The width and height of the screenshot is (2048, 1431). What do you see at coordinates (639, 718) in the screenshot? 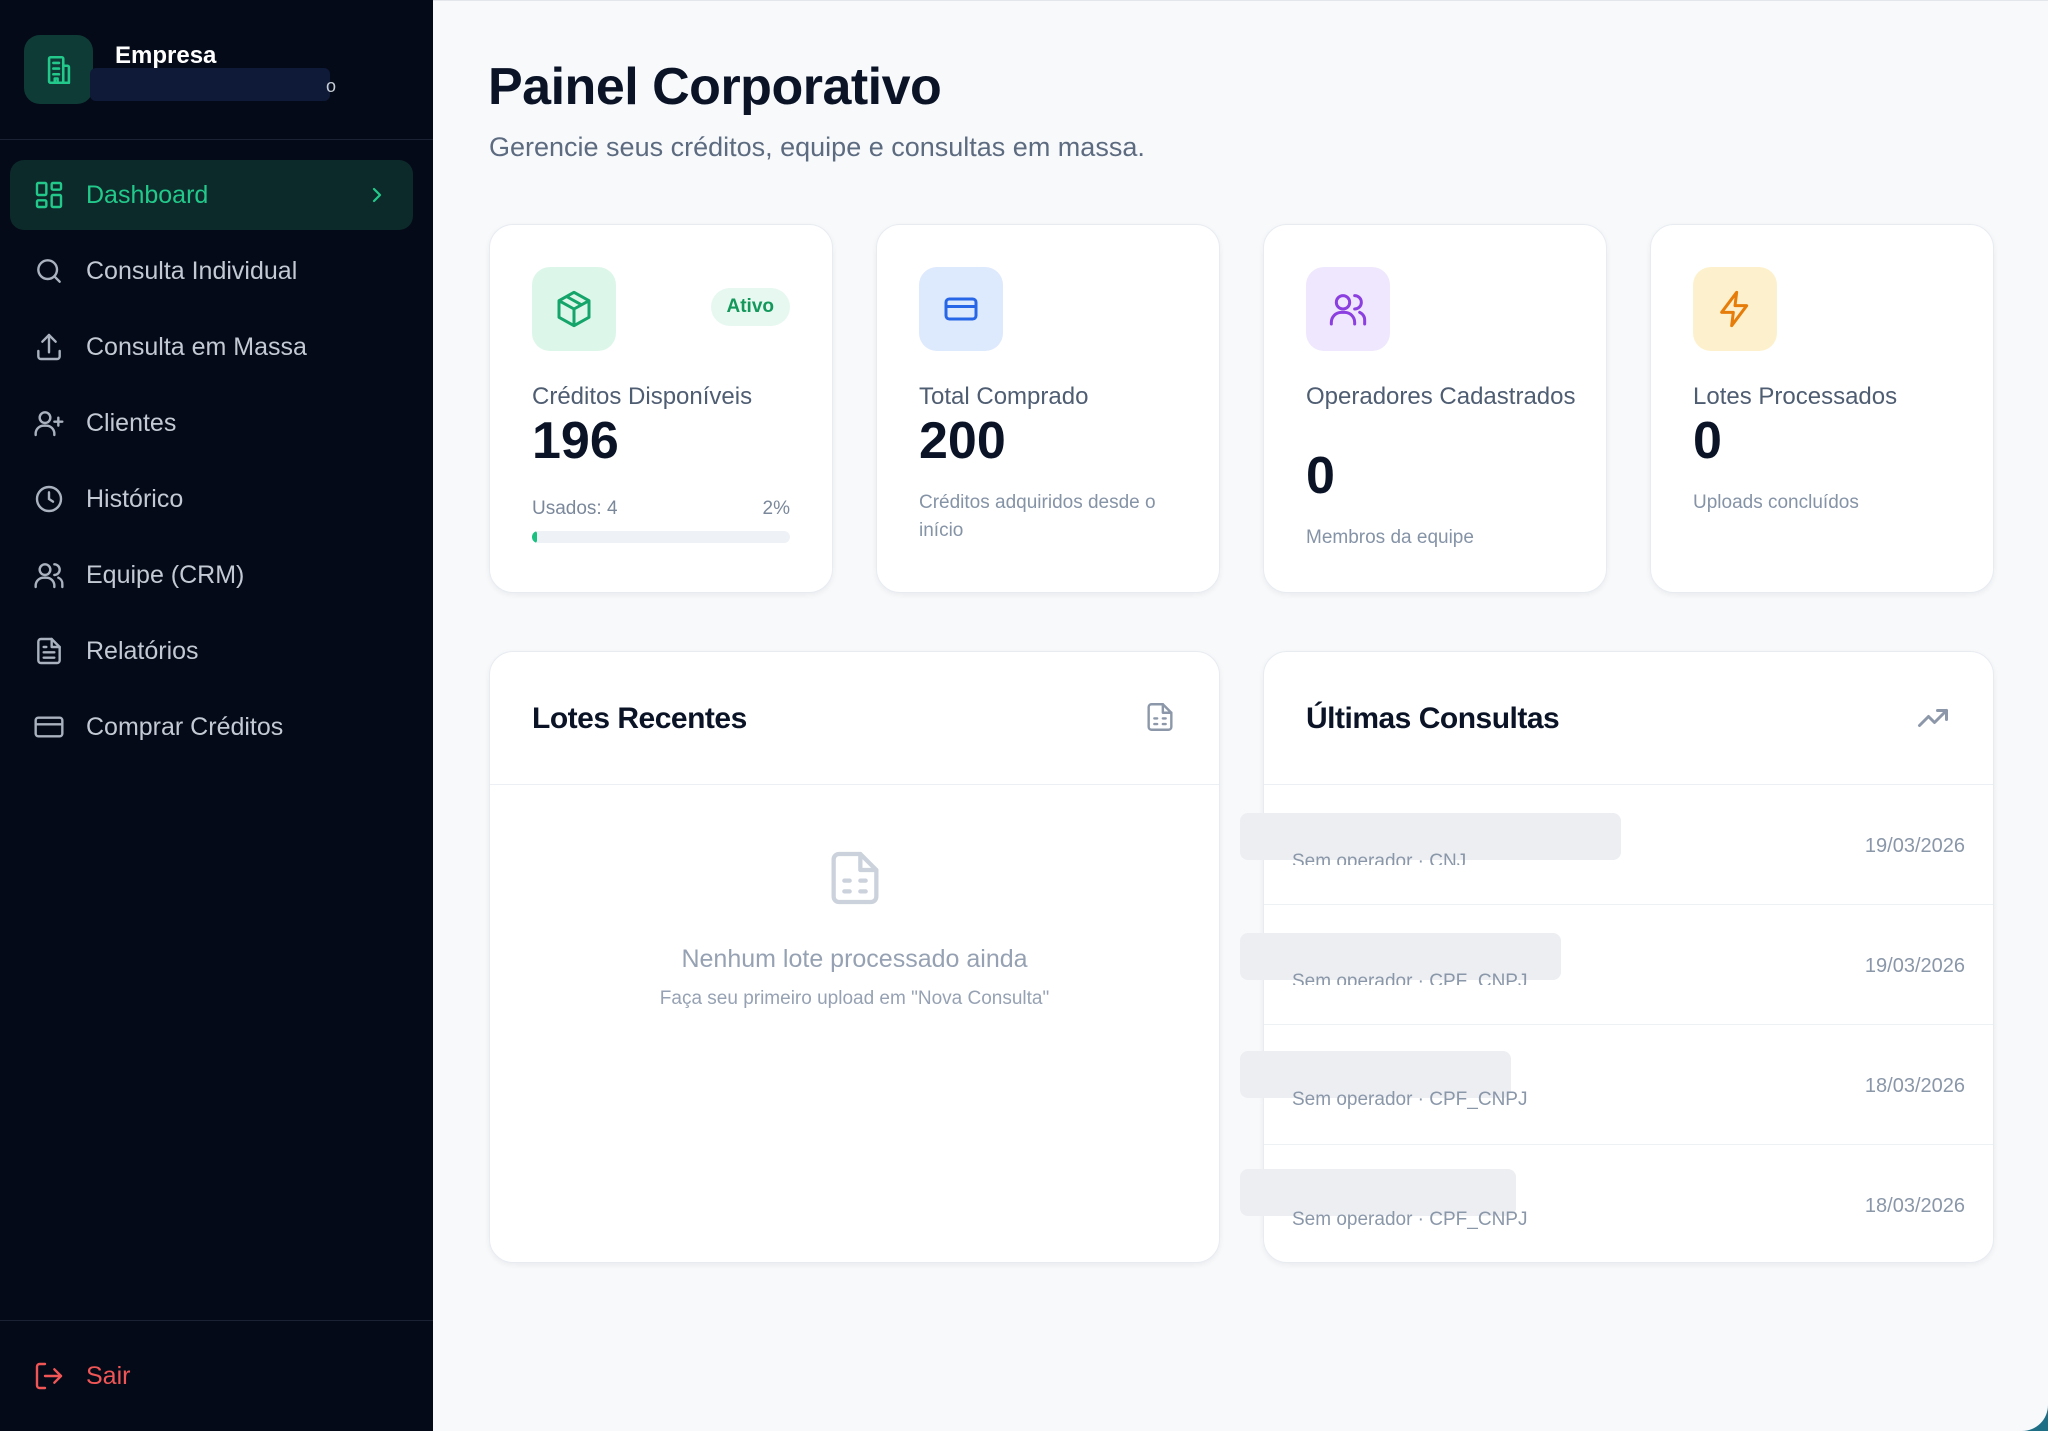
I see `panel-title: Lotes Recentes` at bounding box center [639, 718].